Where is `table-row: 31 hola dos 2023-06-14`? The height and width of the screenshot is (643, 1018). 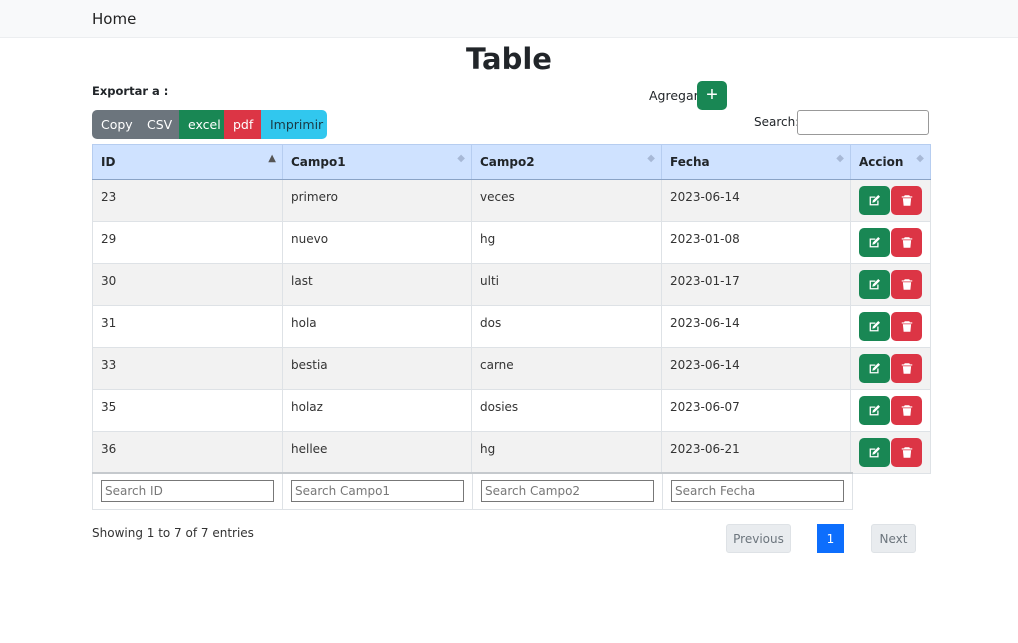
table-row: 31 hola dos 2023-06-14 is located at coordinates (511, 326).